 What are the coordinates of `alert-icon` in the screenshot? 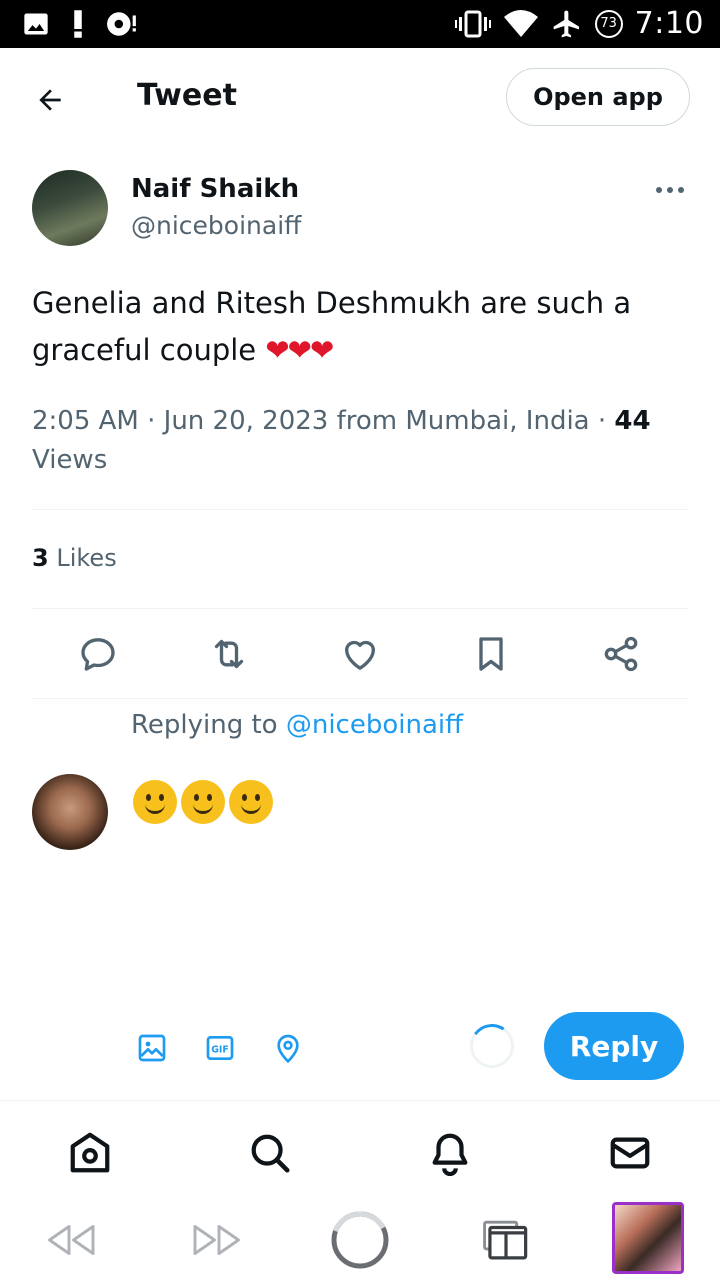 It's located at (78, 24).